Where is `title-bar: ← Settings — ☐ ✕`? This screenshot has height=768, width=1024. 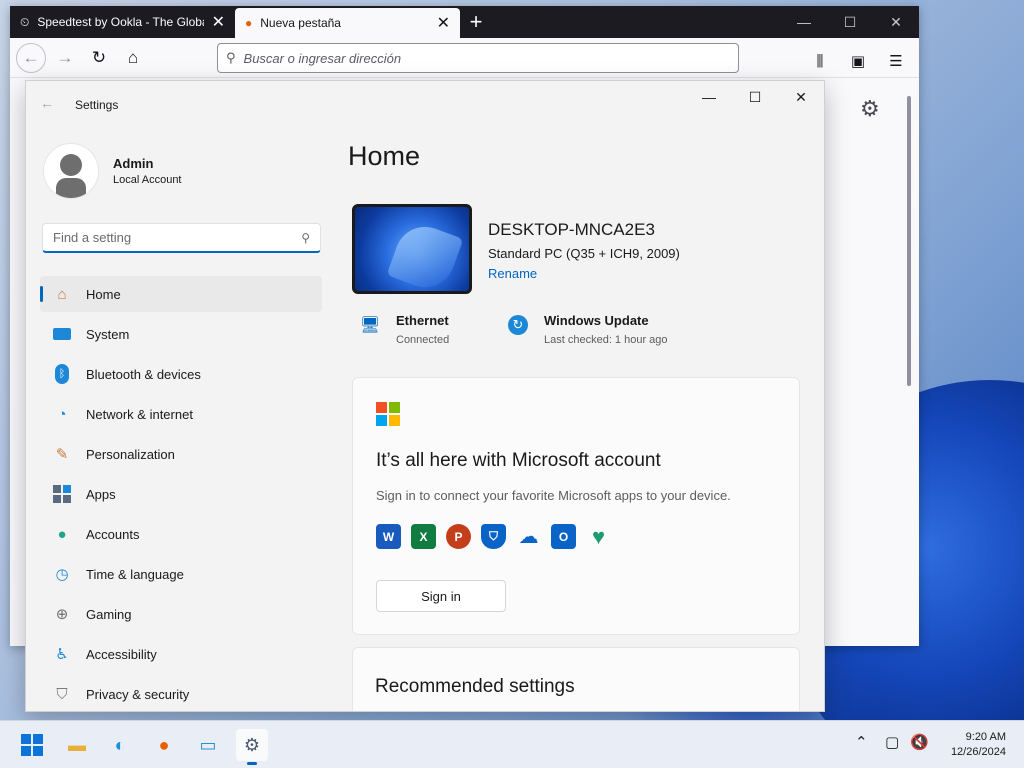
title-bar: ← Settings — ☐ ✕ is located at coordinates (425, 105).